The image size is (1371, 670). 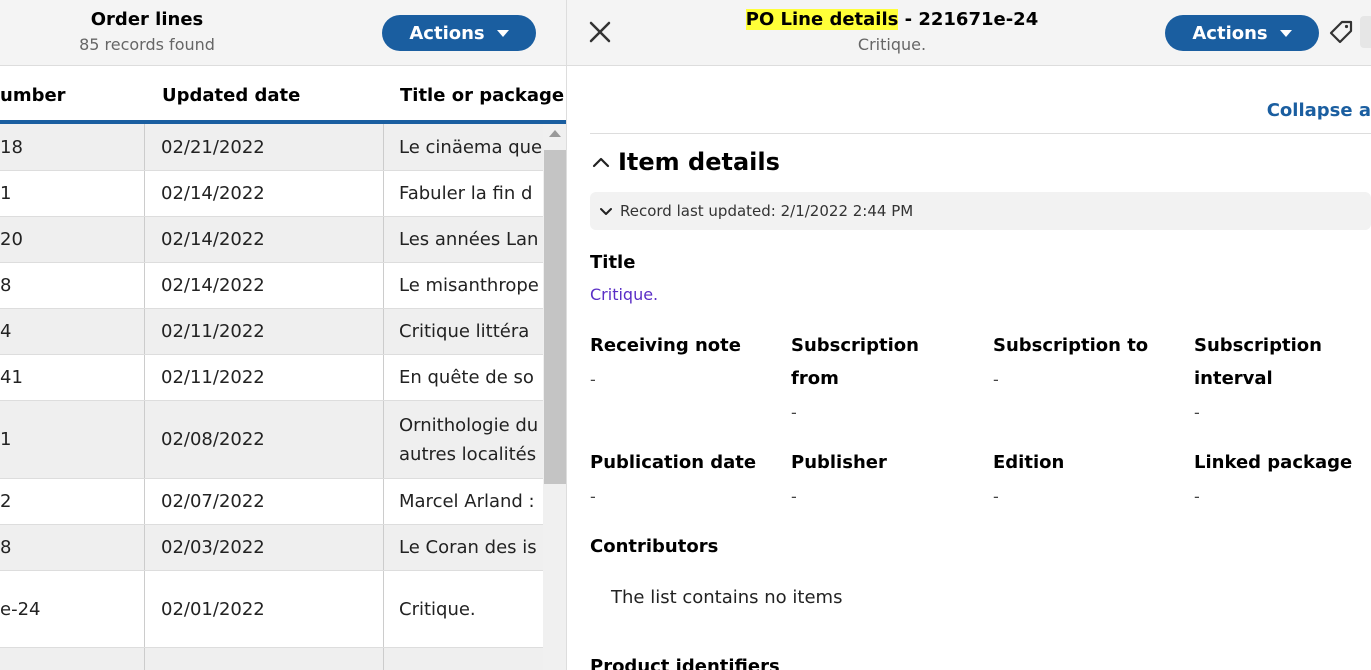 I want to click on table-row: 8 02/03/2022 Le Coran des is, so click(x=271, y=548).